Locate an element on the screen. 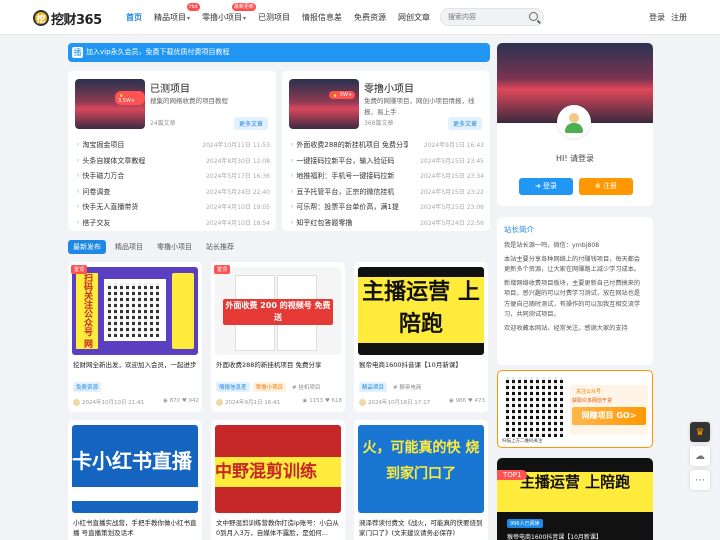  list-item: 搭子交友2024年4月10日 18:54 is located at coordinates (173, 224).